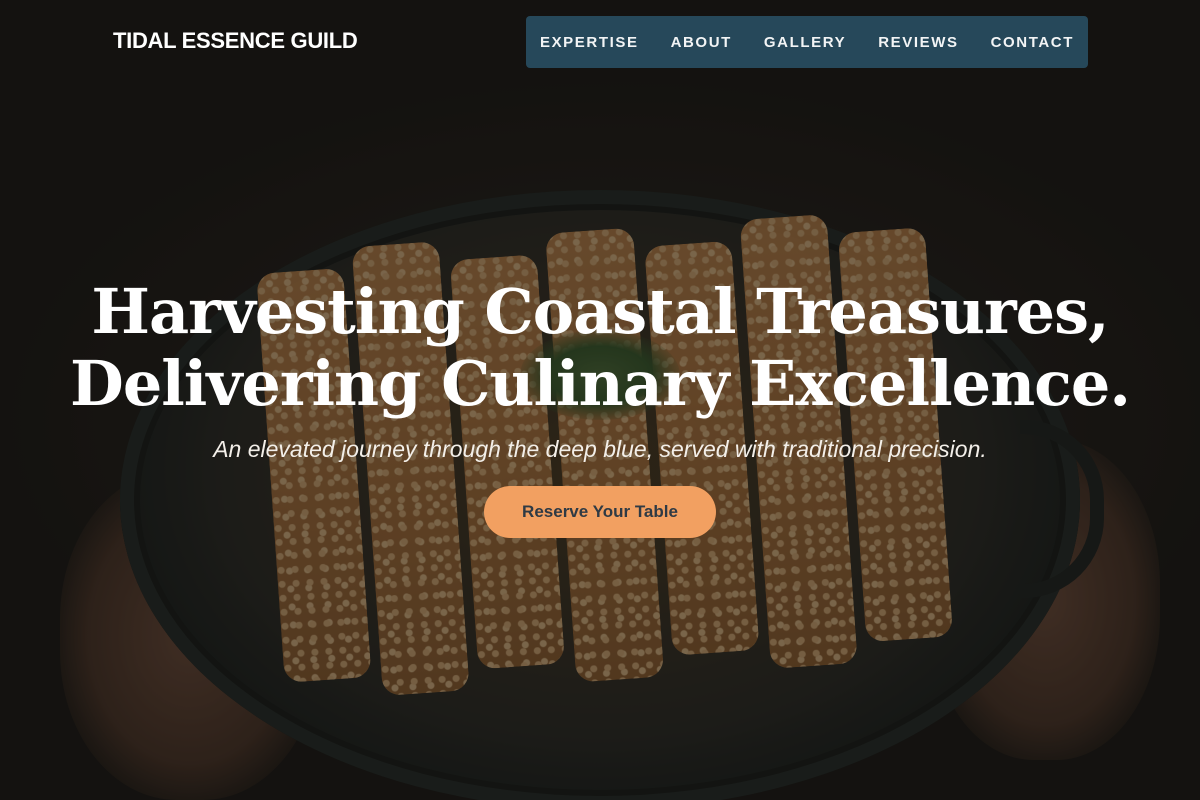  I want to click on nav-link-gallery: GALLERY, so click(805, 42).